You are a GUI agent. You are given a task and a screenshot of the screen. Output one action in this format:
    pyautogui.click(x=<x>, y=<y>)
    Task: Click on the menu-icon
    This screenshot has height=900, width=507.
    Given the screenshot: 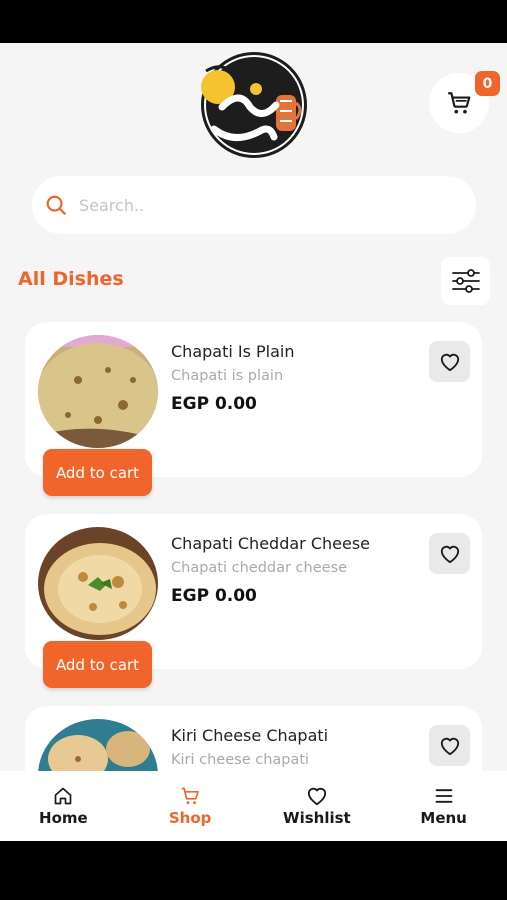 What is the action you would take?
    pyautogui.click(x=444, y=796)
    